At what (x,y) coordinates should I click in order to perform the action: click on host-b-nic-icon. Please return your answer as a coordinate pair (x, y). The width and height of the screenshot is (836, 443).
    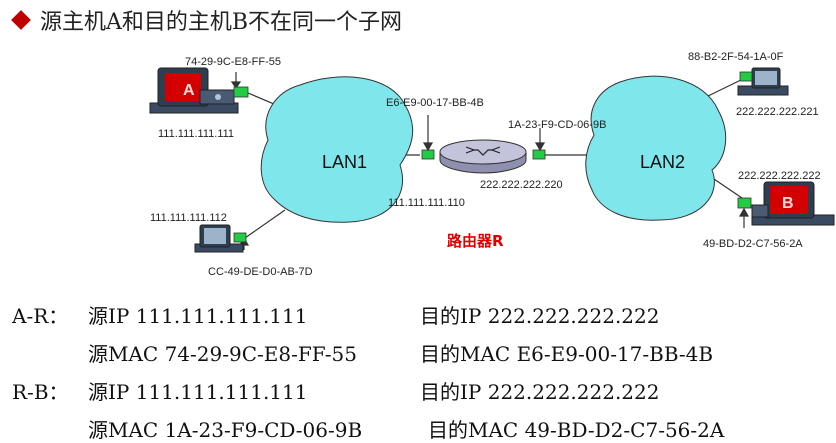
    Looking at the image, I should click on (744, 203).